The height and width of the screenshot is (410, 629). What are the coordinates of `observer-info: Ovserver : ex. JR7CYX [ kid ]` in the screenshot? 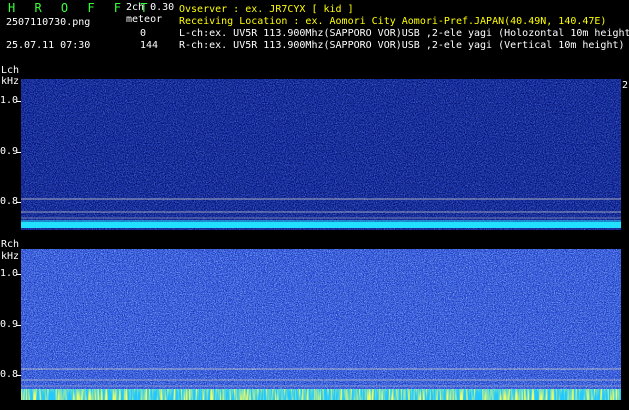 It's located at (266, 9).